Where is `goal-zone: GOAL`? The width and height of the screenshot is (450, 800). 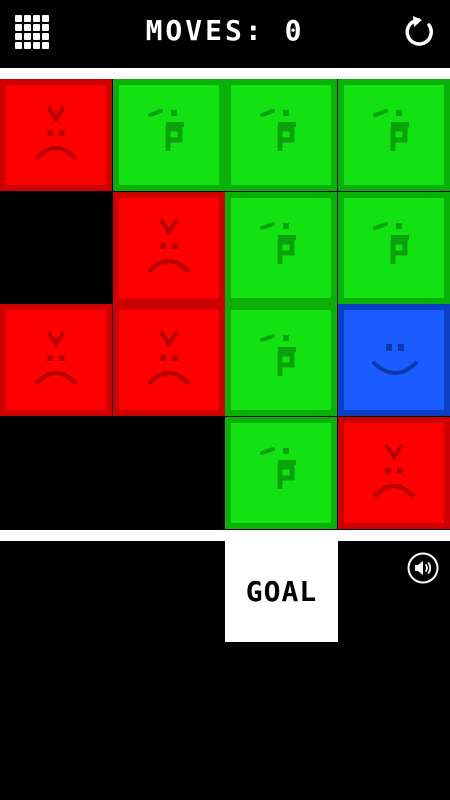
goal-zone: GOAL is located at coordinates (281, 591).